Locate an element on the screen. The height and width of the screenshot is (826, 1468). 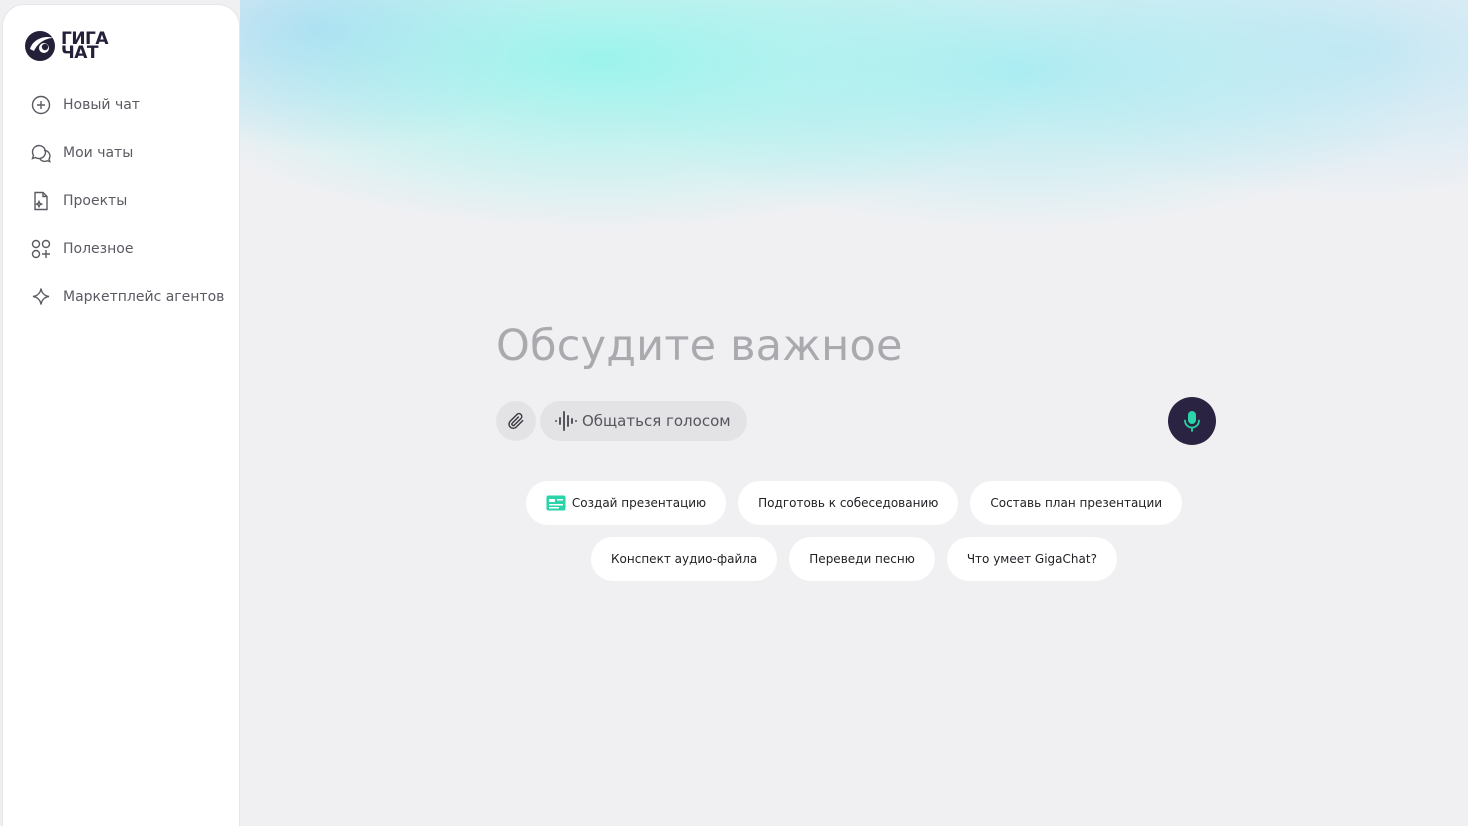
suggestion-chip-create-presentation: Создай презентацию is located at coordinates (626, 503).